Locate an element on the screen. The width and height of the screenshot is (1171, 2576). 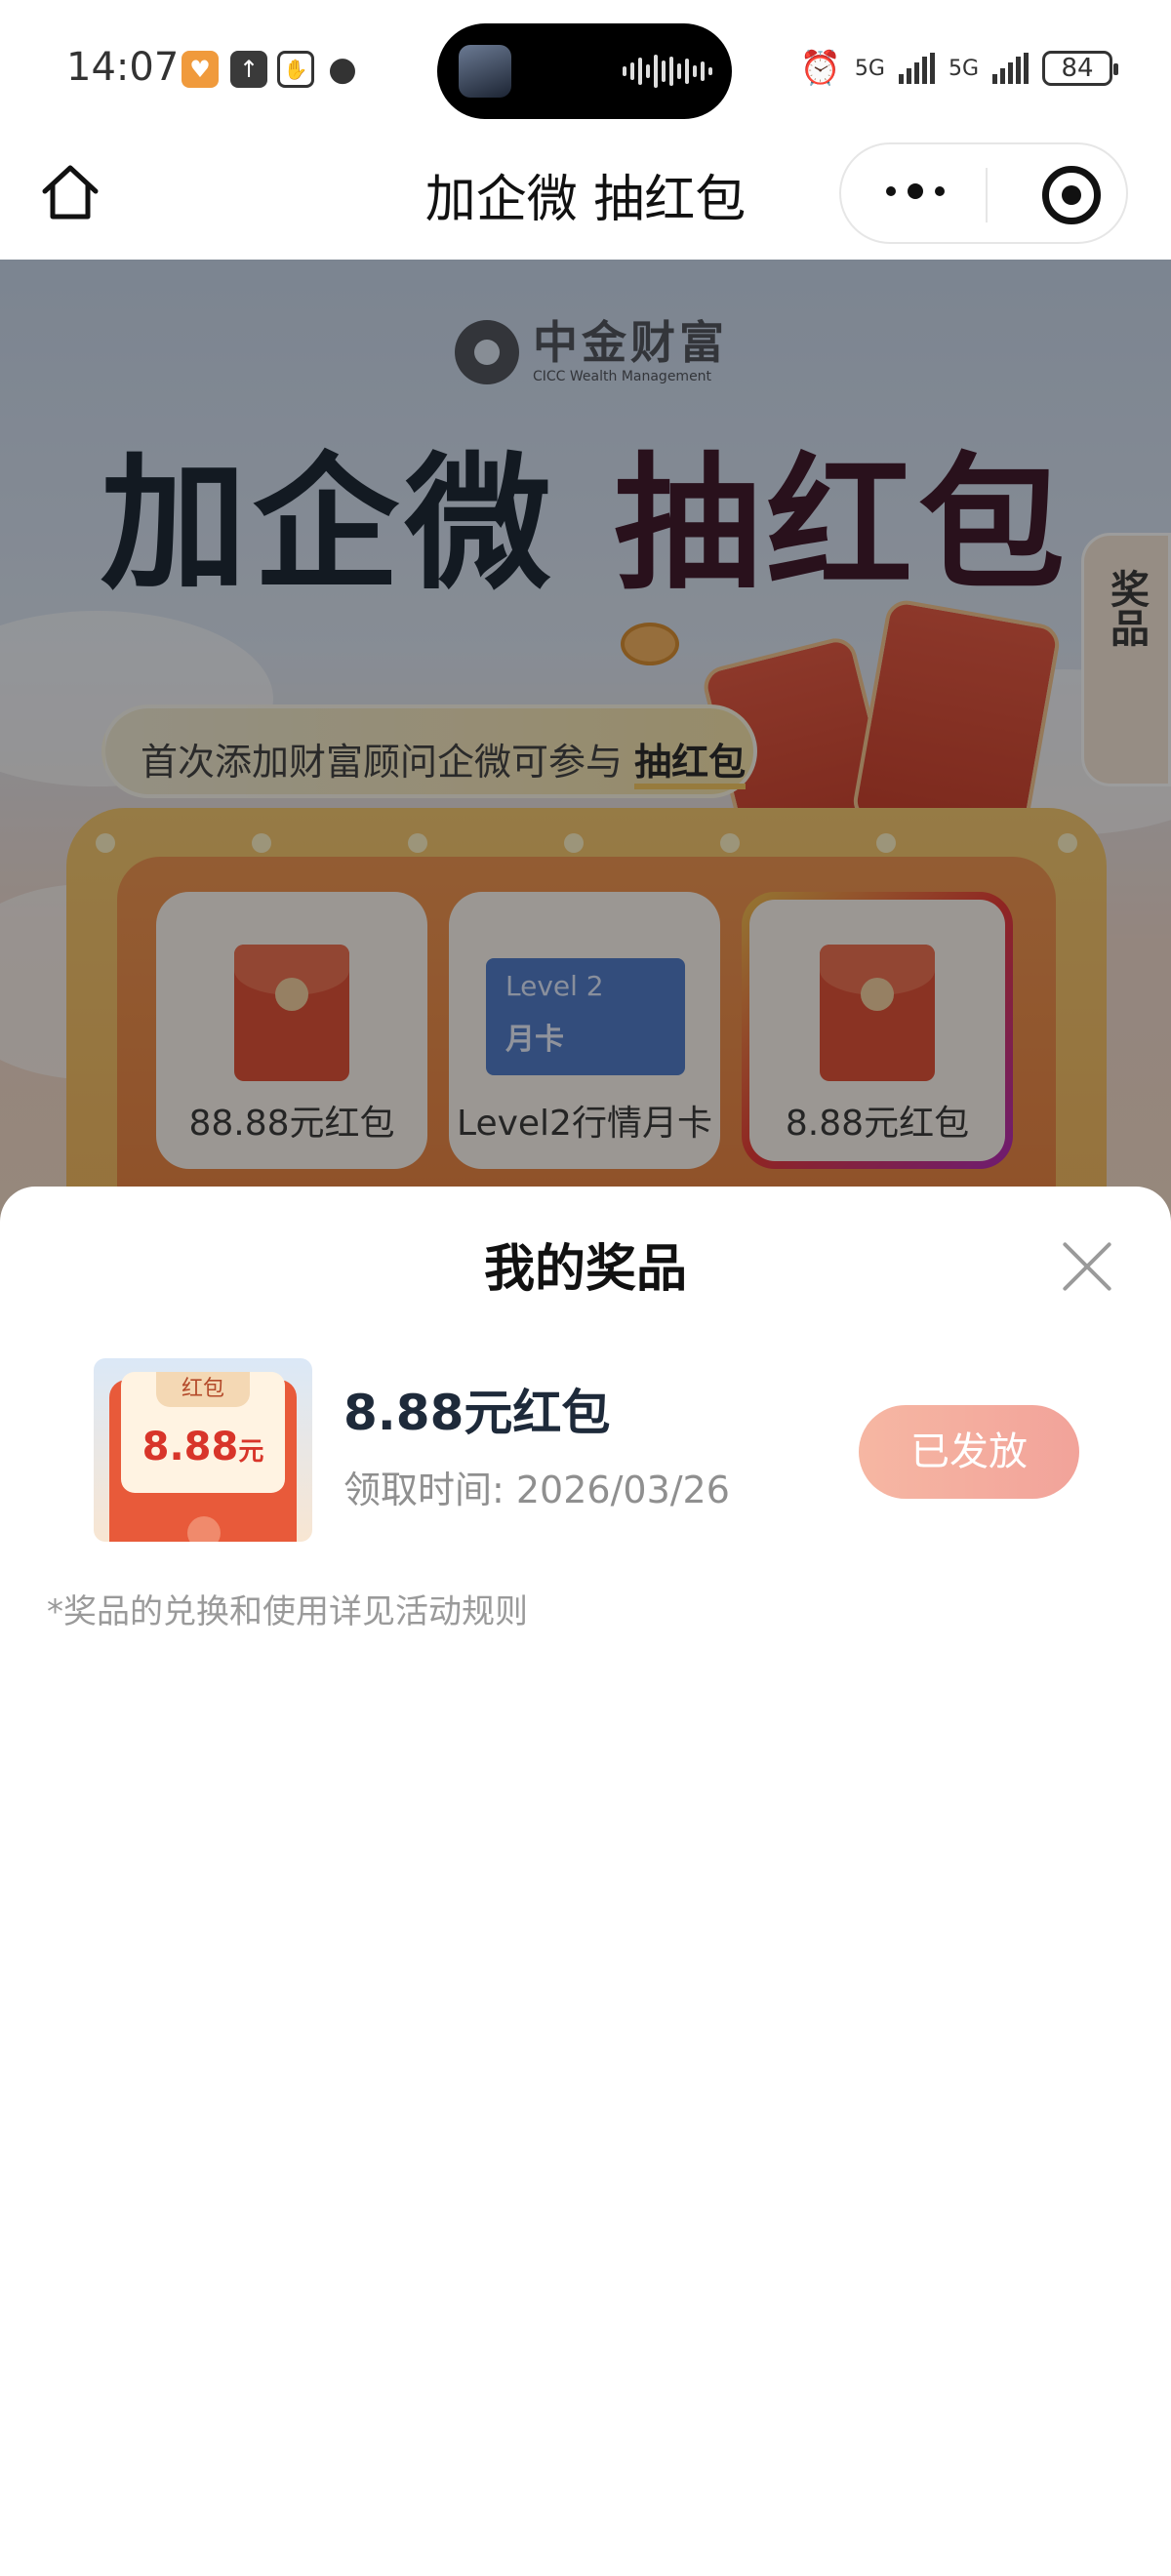
status-indicators: ⏰ 5G 5G 84 is located at coordinates (958, 68).